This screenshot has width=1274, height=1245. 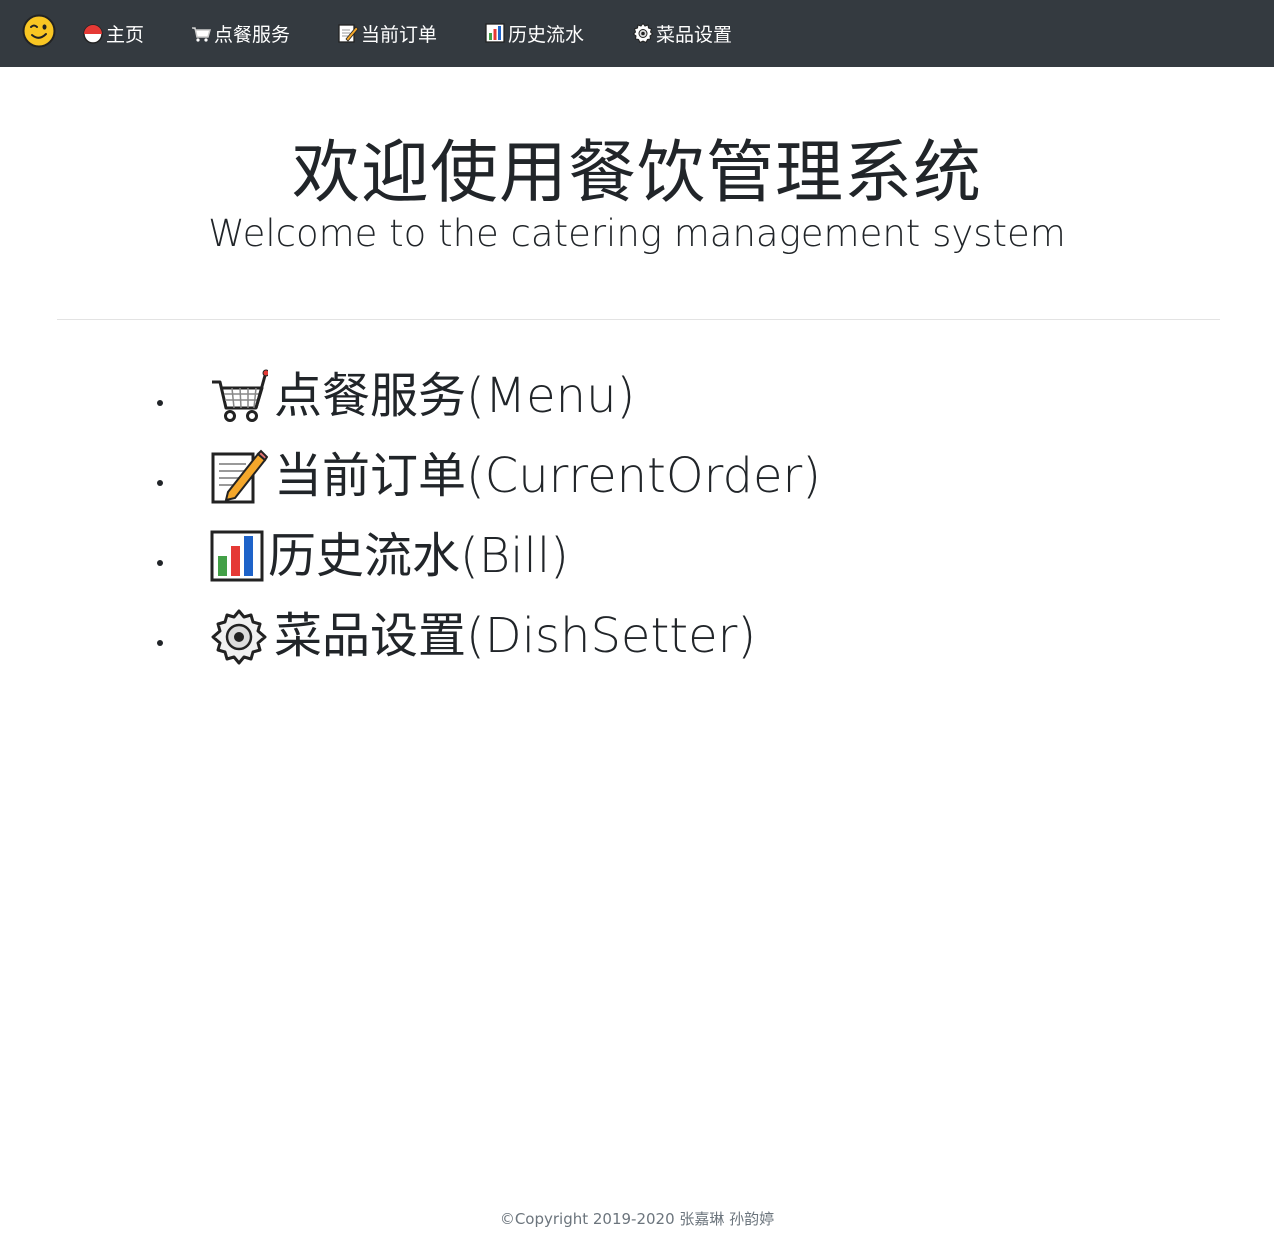 I want to click on top-navbar: 主页 点餐服务 当前订单 历史流水 菜品设置, so click(x=637, y=33).